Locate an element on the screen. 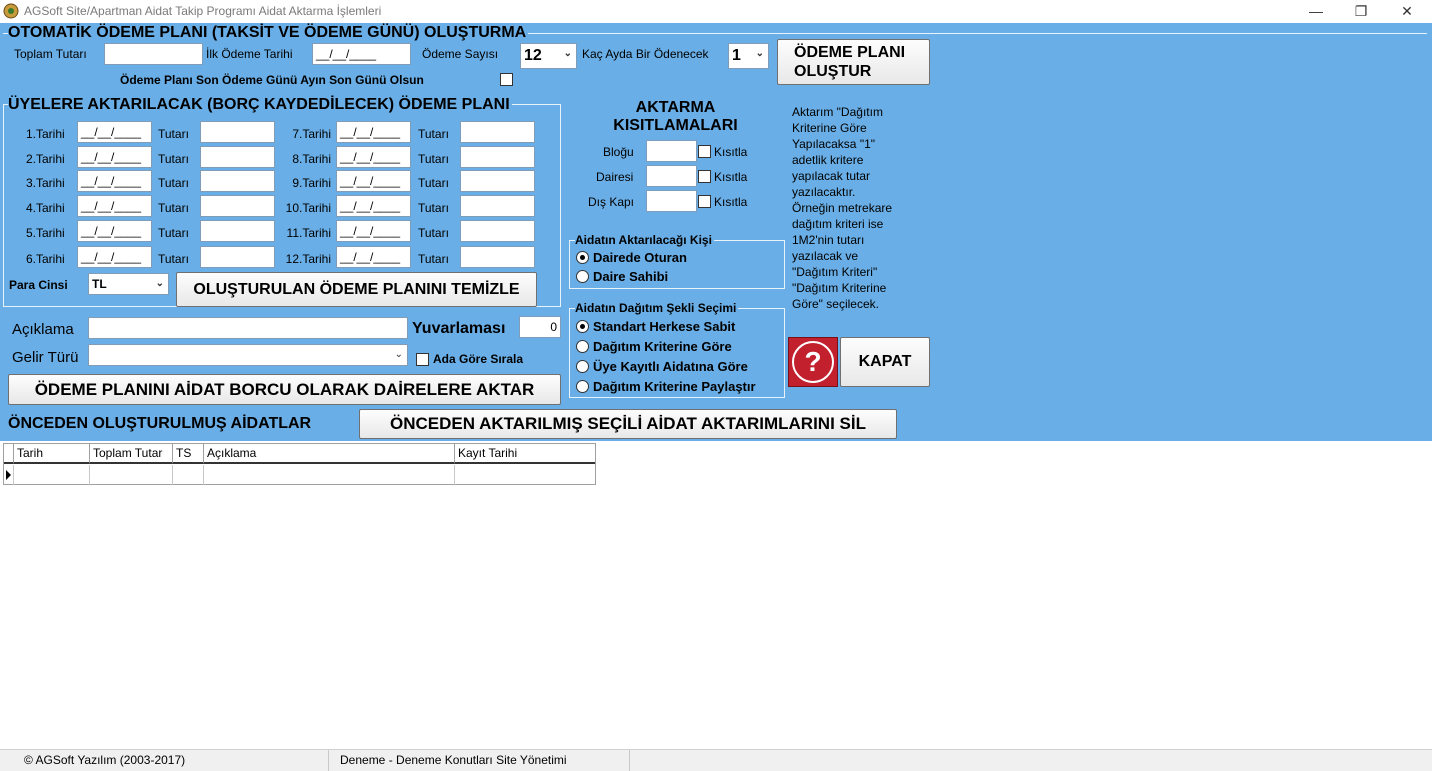 The image size is (1432, 771). plan-date-label: 3.Tarihi is located at coordinates (45, 183).